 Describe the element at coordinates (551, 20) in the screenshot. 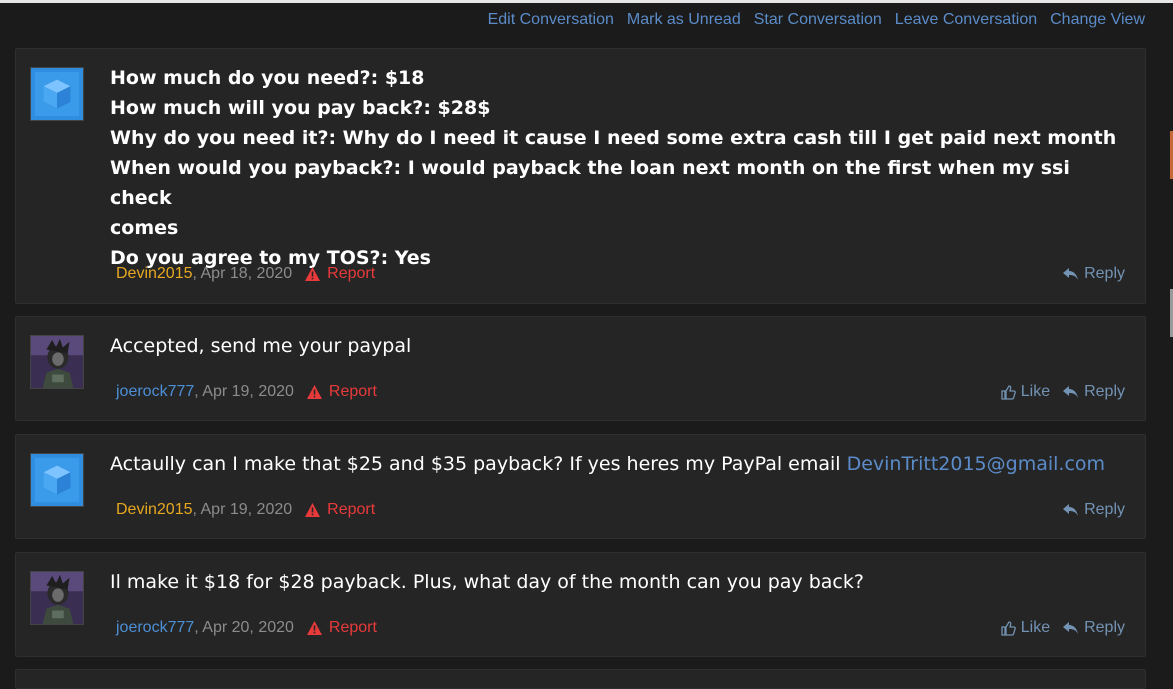

I see `edit-conversation-link: Edit Conversation` at that location.